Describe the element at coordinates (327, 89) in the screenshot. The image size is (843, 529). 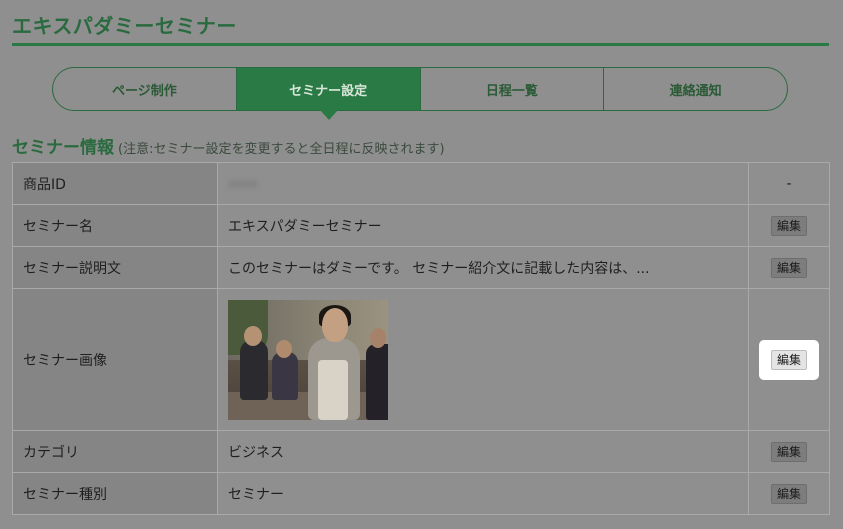
I see `tab-seminar-settings: セミナー設定` at that location.